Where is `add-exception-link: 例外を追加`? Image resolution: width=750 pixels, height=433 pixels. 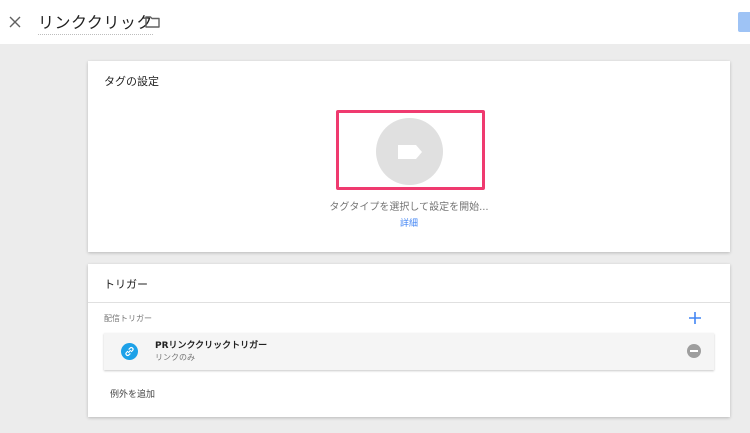
add-exception-link: 例外を追加 is located at coordinates (132, 393).